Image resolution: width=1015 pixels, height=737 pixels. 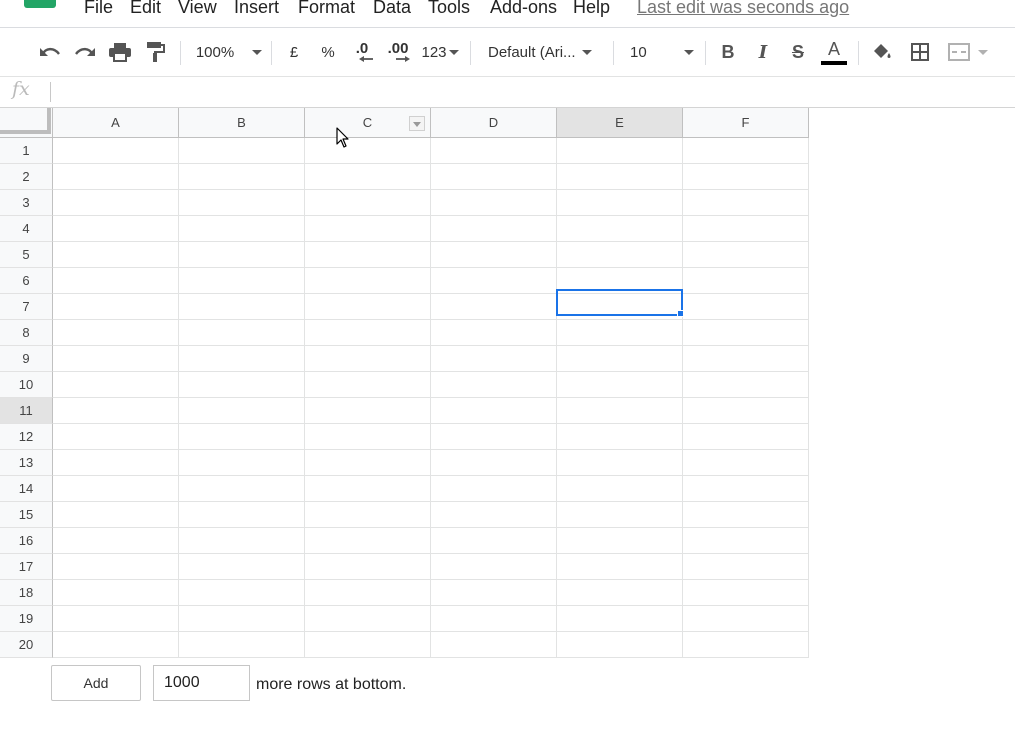 What do you see at coordinates (26, 411) in the screenshot?
I see `row-header: 11` at bounding box center [26, 411].